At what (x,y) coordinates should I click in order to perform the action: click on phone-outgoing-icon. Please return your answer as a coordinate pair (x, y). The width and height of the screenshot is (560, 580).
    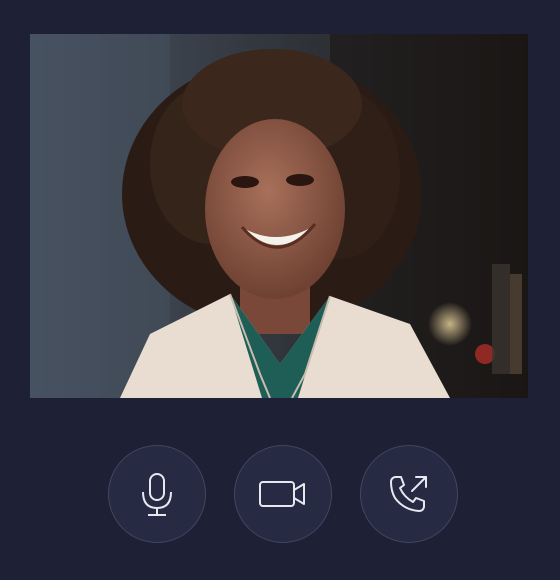
    Looking at the image, I should click on (408, 494).